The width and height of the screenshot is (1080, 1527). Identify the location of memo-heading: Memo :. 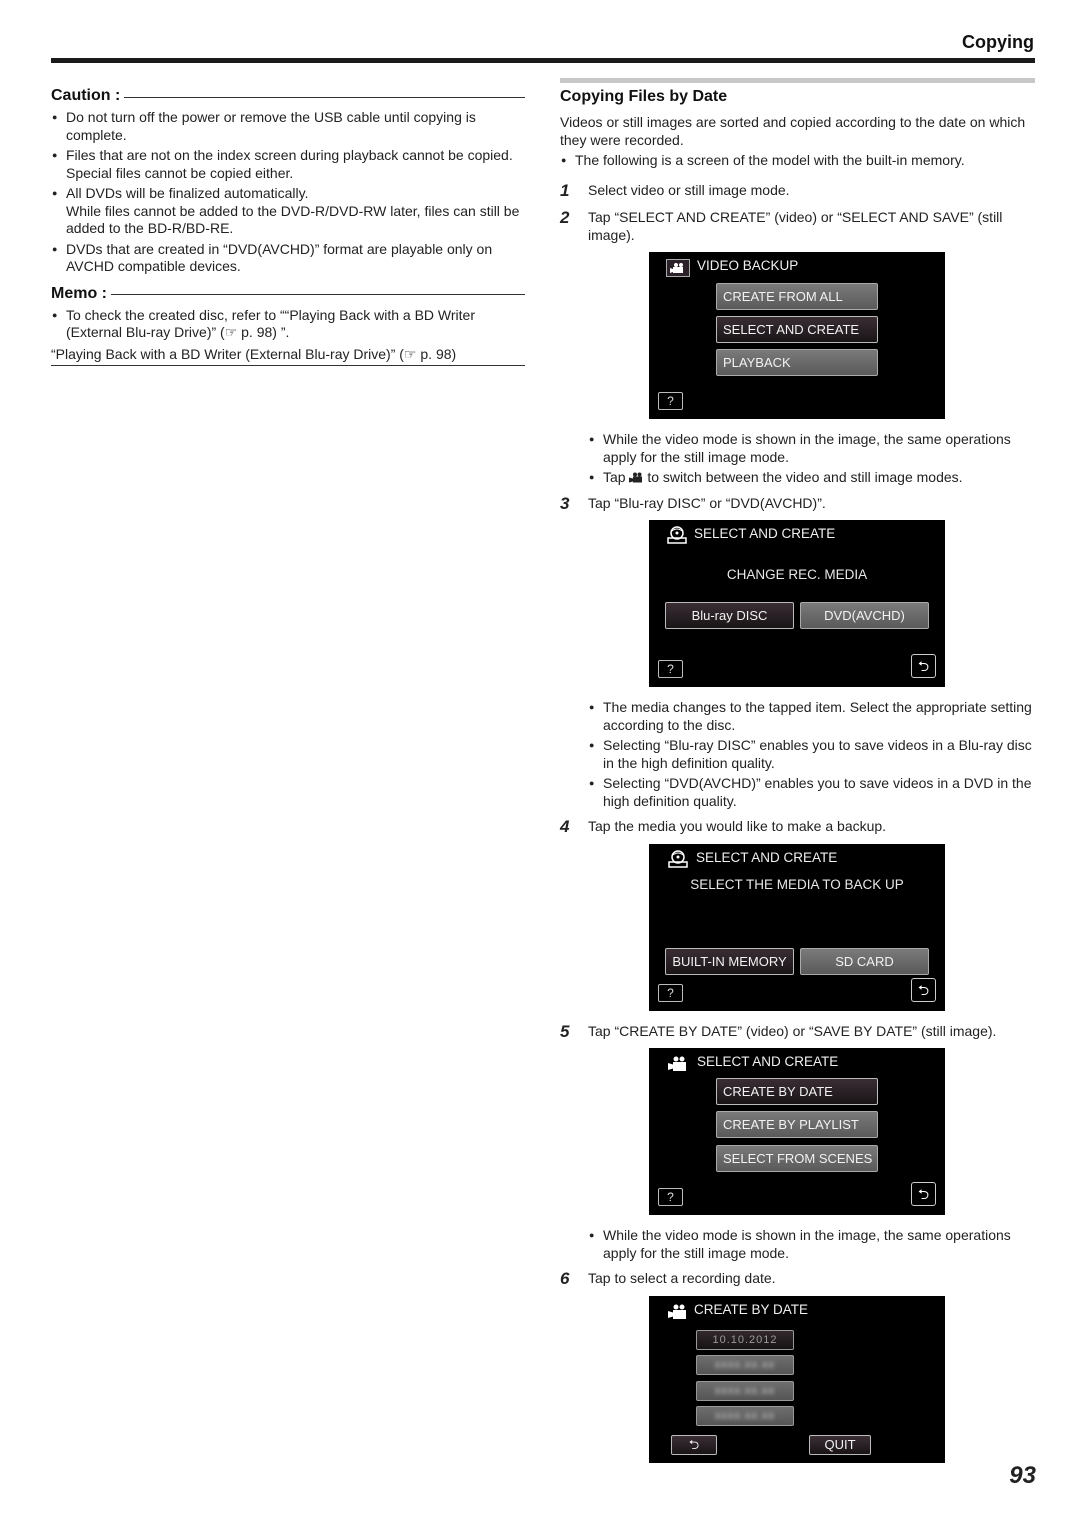
(288, 294).